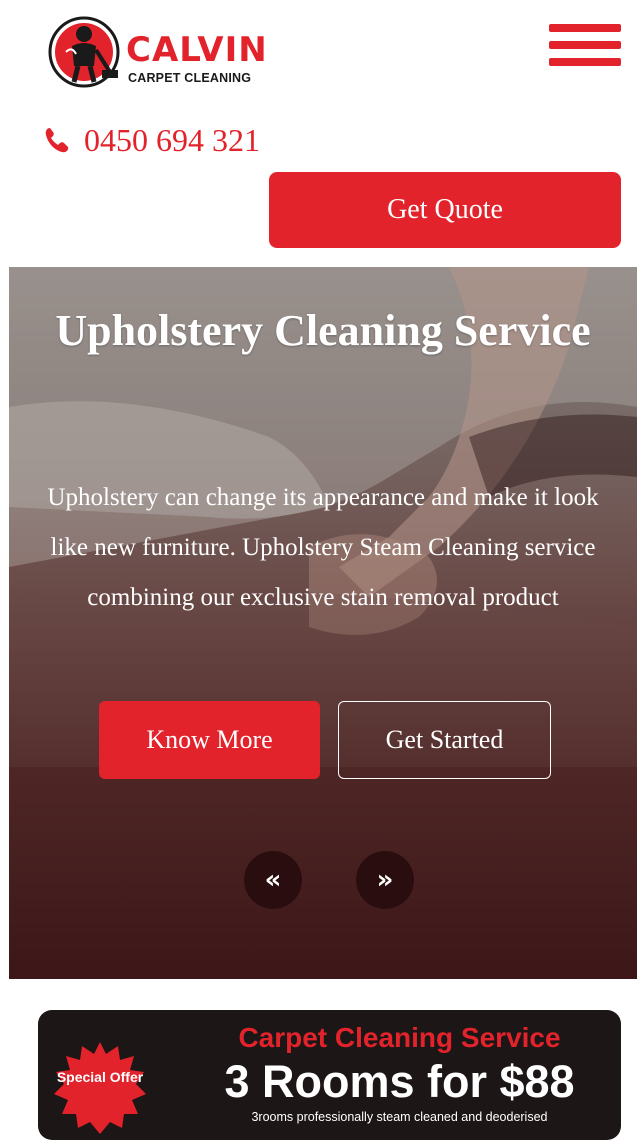 This screenshot has width=638, height=1140. I want to click on get-started-button: Get Started, so click(444, 740).